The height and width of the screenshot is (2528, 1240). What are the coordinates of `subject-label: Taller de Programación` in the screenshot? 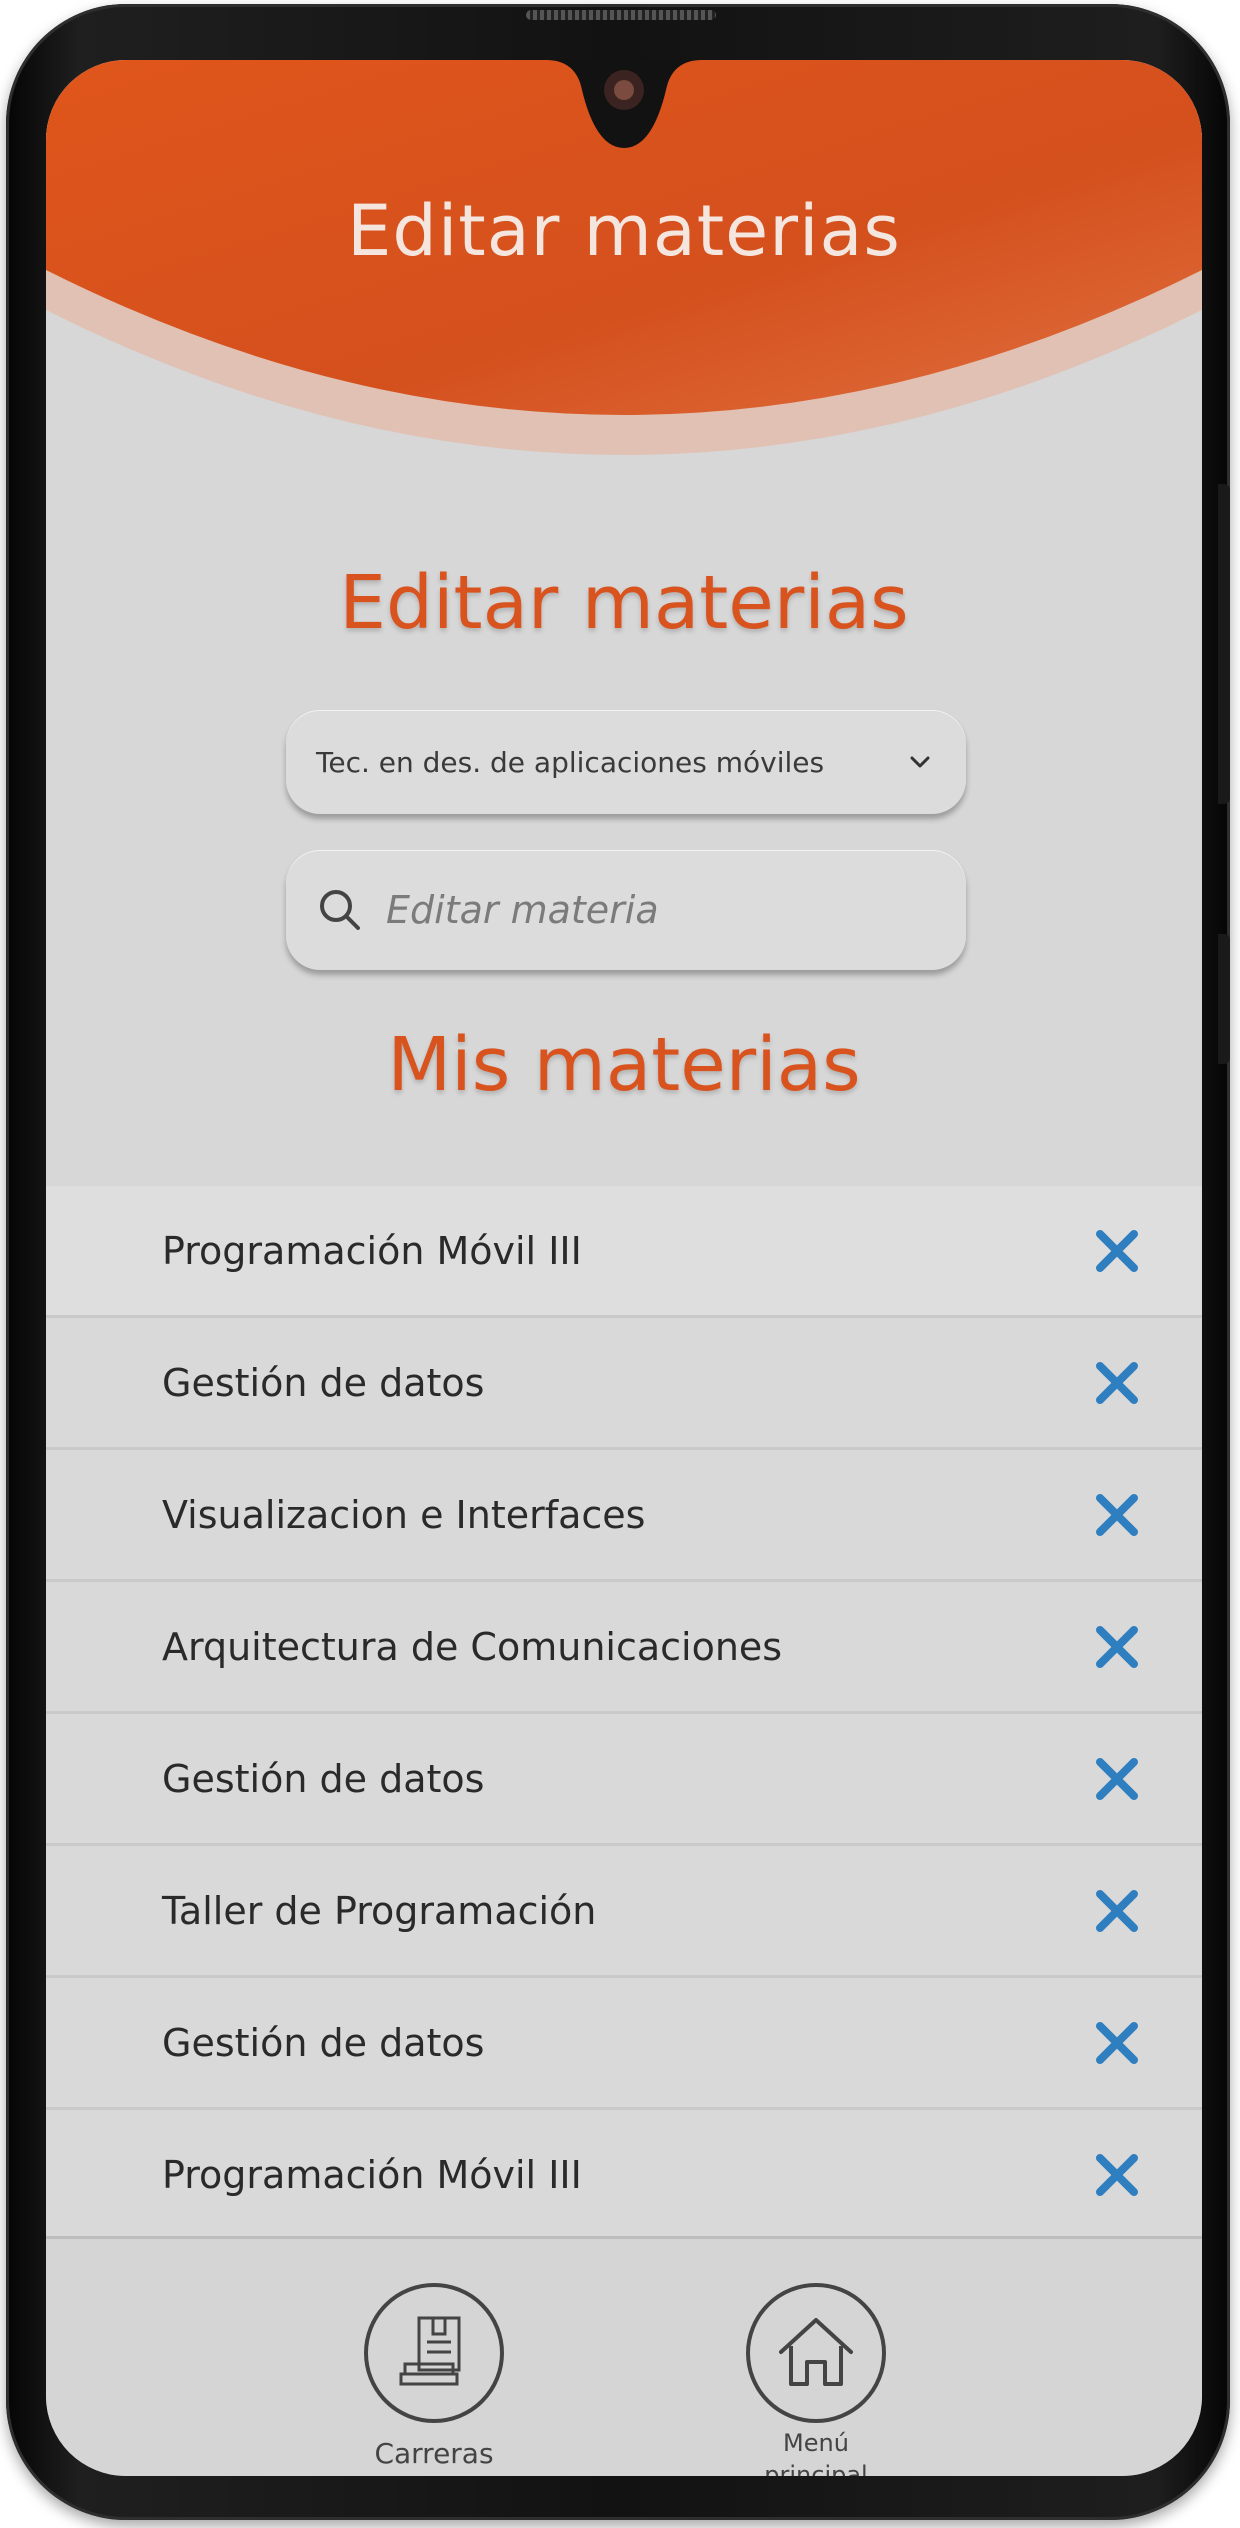 It's located at (379, 1910).